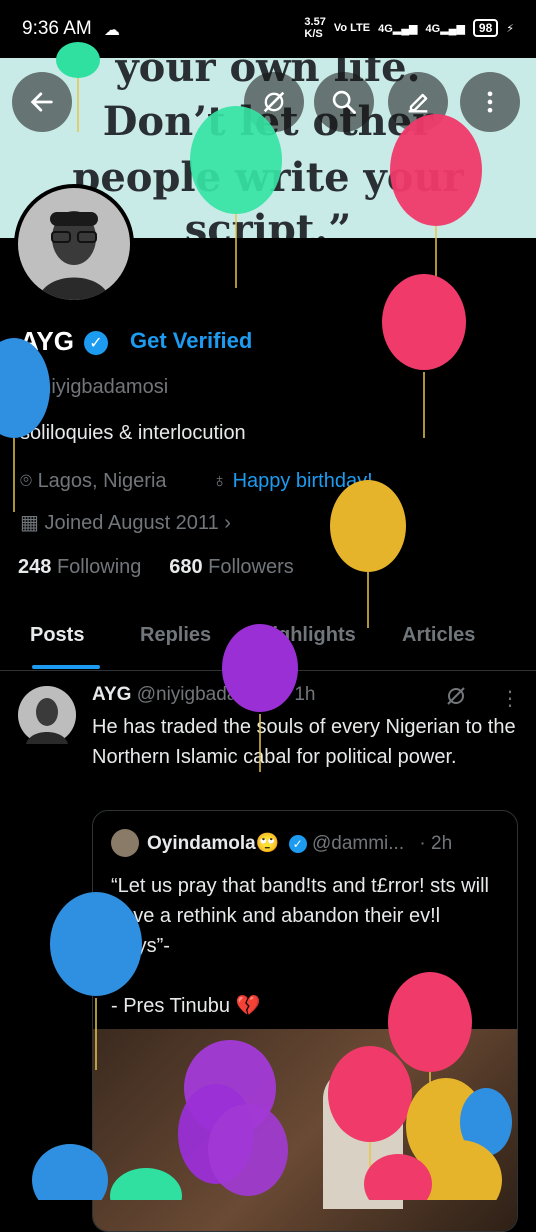 This screenshot has height=1232, width=536. I want to click on following-label: Following, so click(99, 567).